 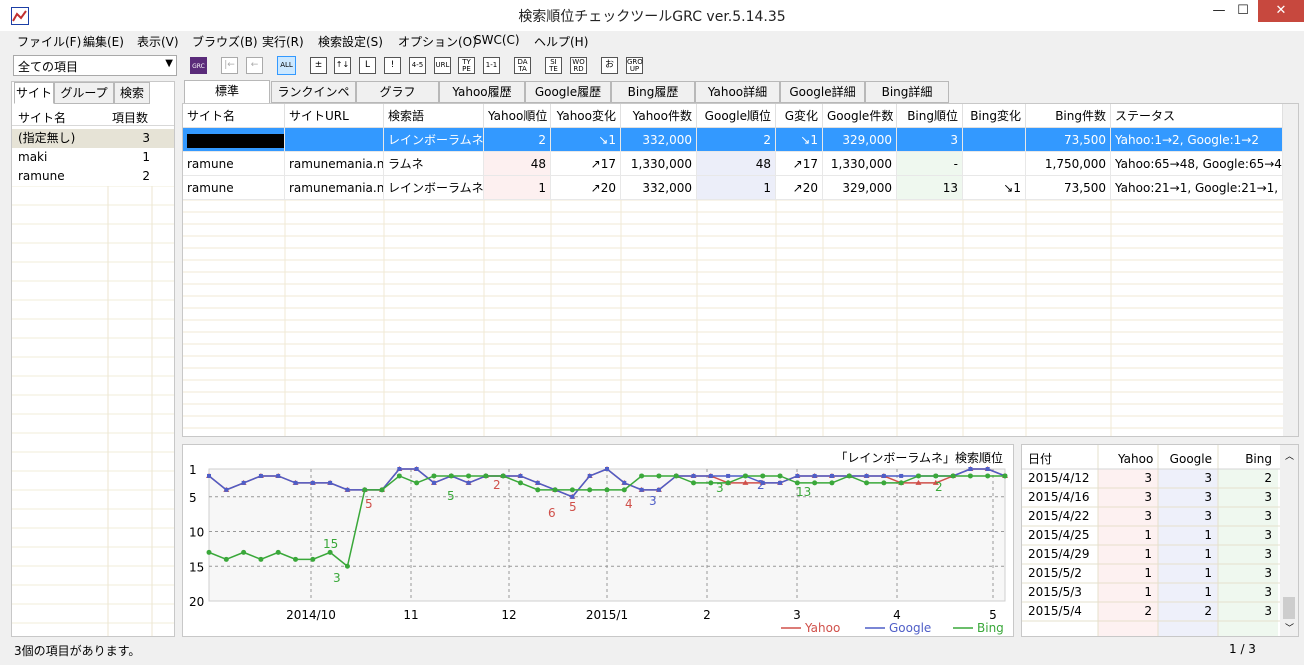 I want to click on history-cell: 3, so click(x=1268, y=535).